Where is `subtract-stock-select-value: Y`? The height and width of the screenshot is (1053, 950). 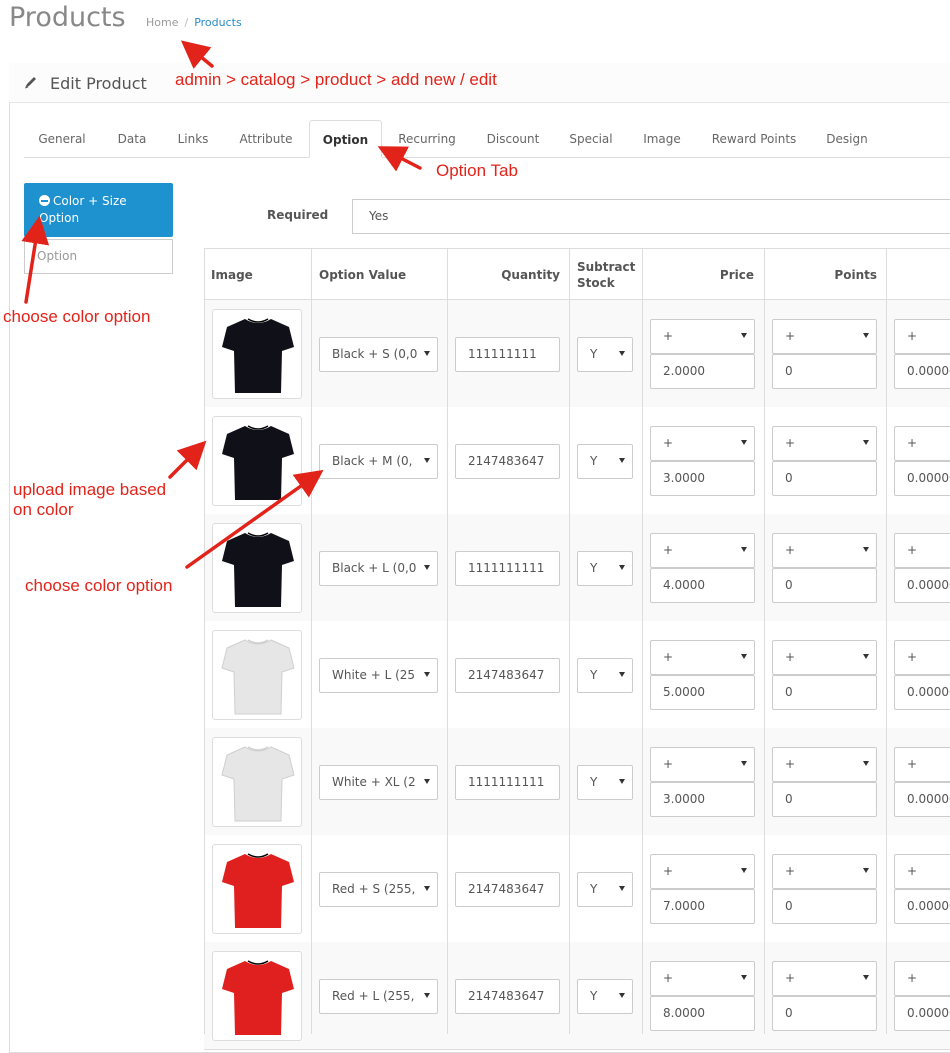
subtract-stock-select-value: Y is located at coordinates (594, 782).